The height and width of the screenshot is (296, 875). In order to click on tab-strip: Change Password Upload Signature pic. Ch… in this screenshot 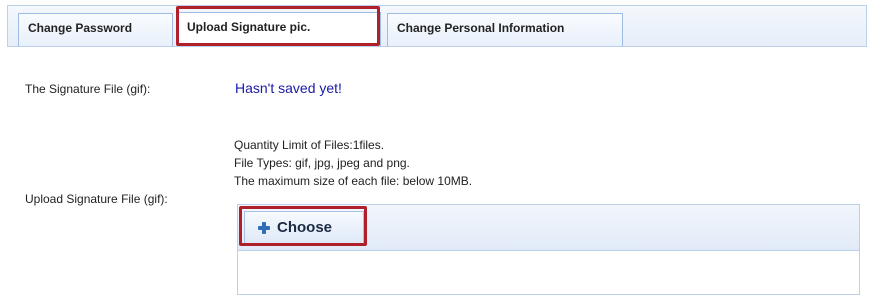, I will do `click(437, 26)`.